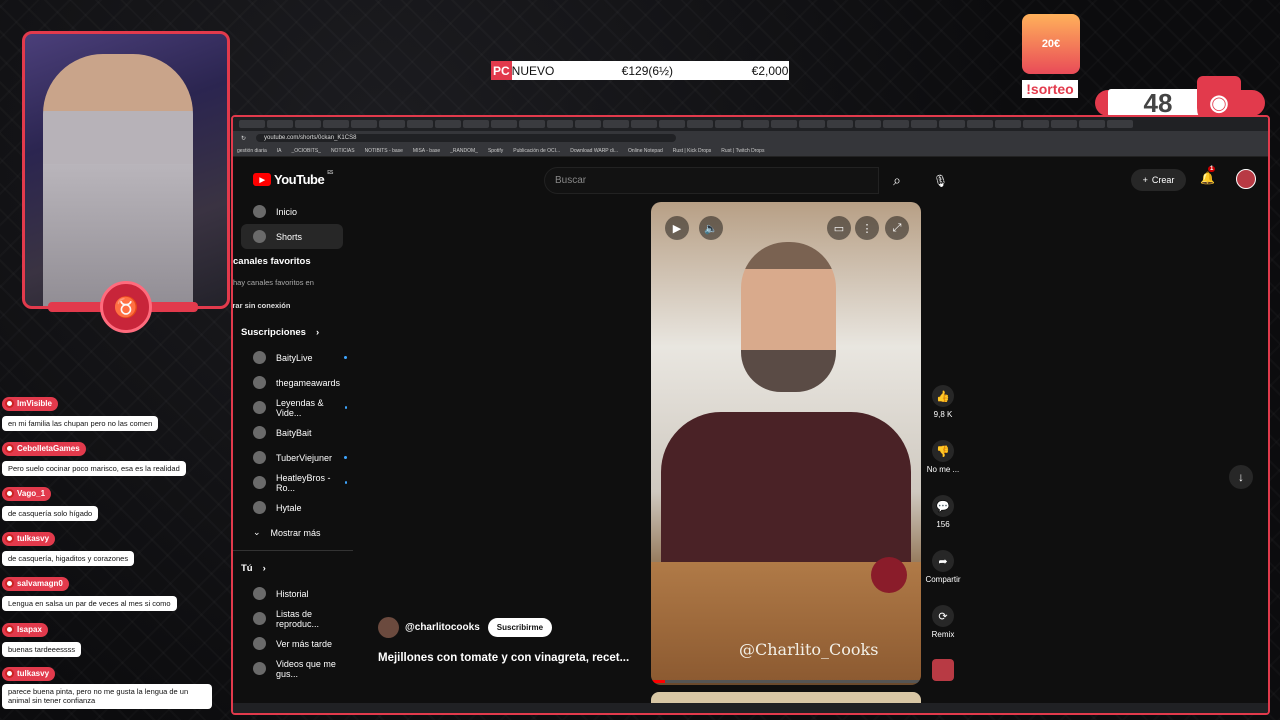 The height and width of the screenshot is (720, 1280). I want to click on captions-button: ▭, so click(839, 228).